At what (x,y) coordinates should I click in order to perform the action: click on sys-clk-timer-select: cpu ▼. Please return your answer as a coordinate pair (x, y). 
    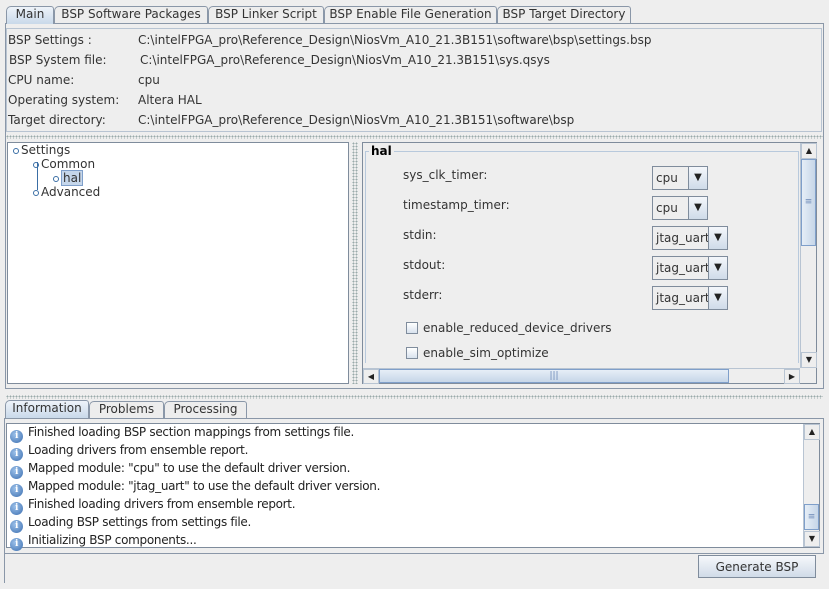
    Looking at the image, I should click on (680, 178).